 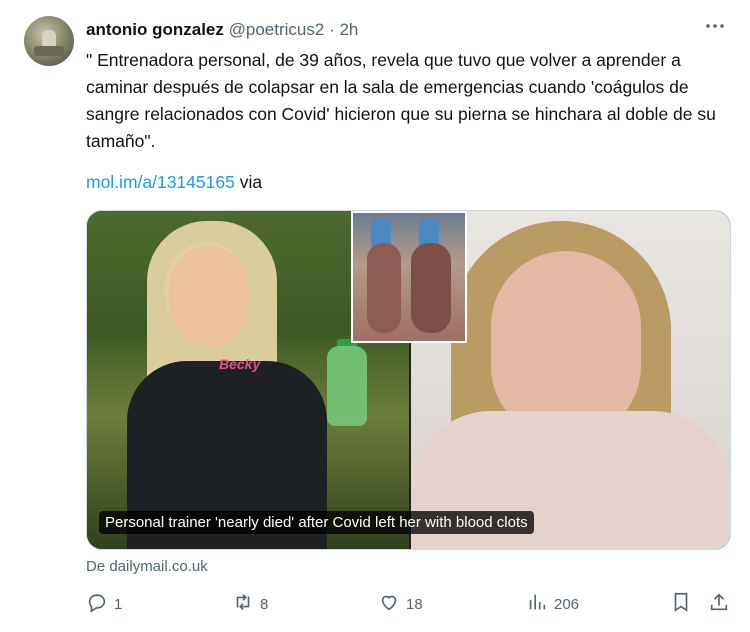 I want to click on leg-left, so click(x=384, y=288).